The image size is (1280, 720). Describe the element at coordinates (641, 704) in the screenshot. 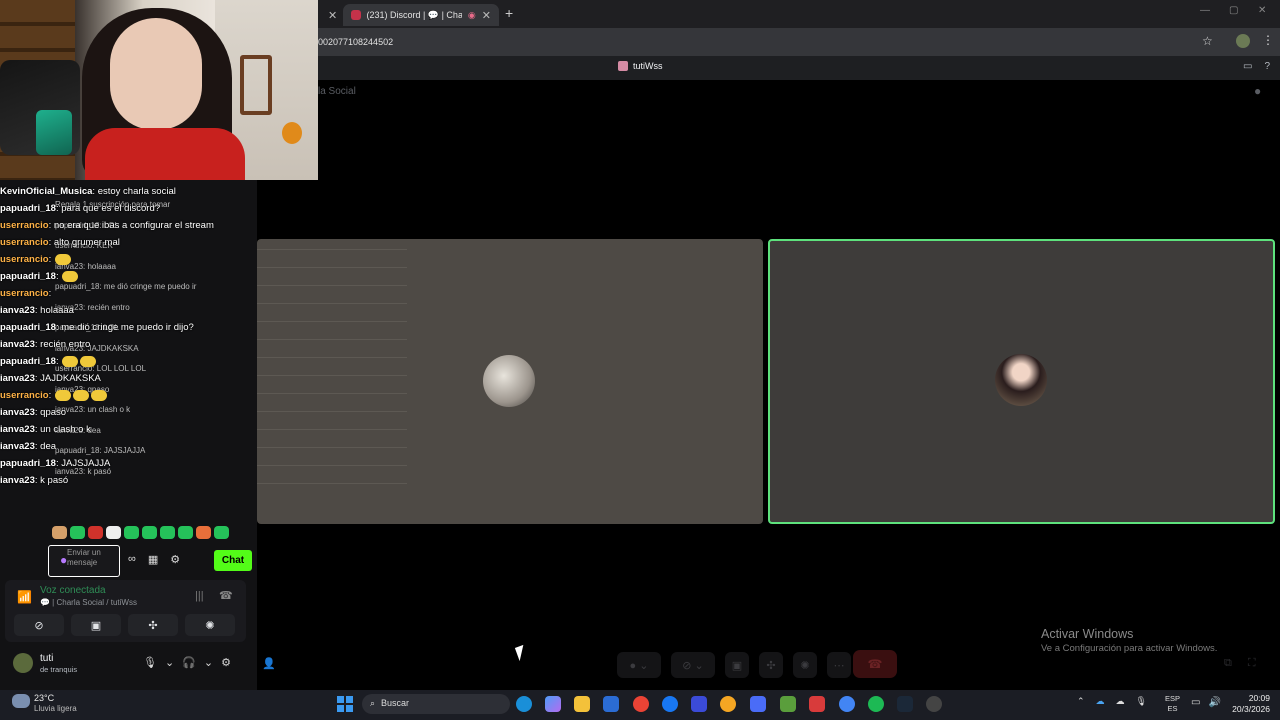

I see `chrome-app-icon` at that location.